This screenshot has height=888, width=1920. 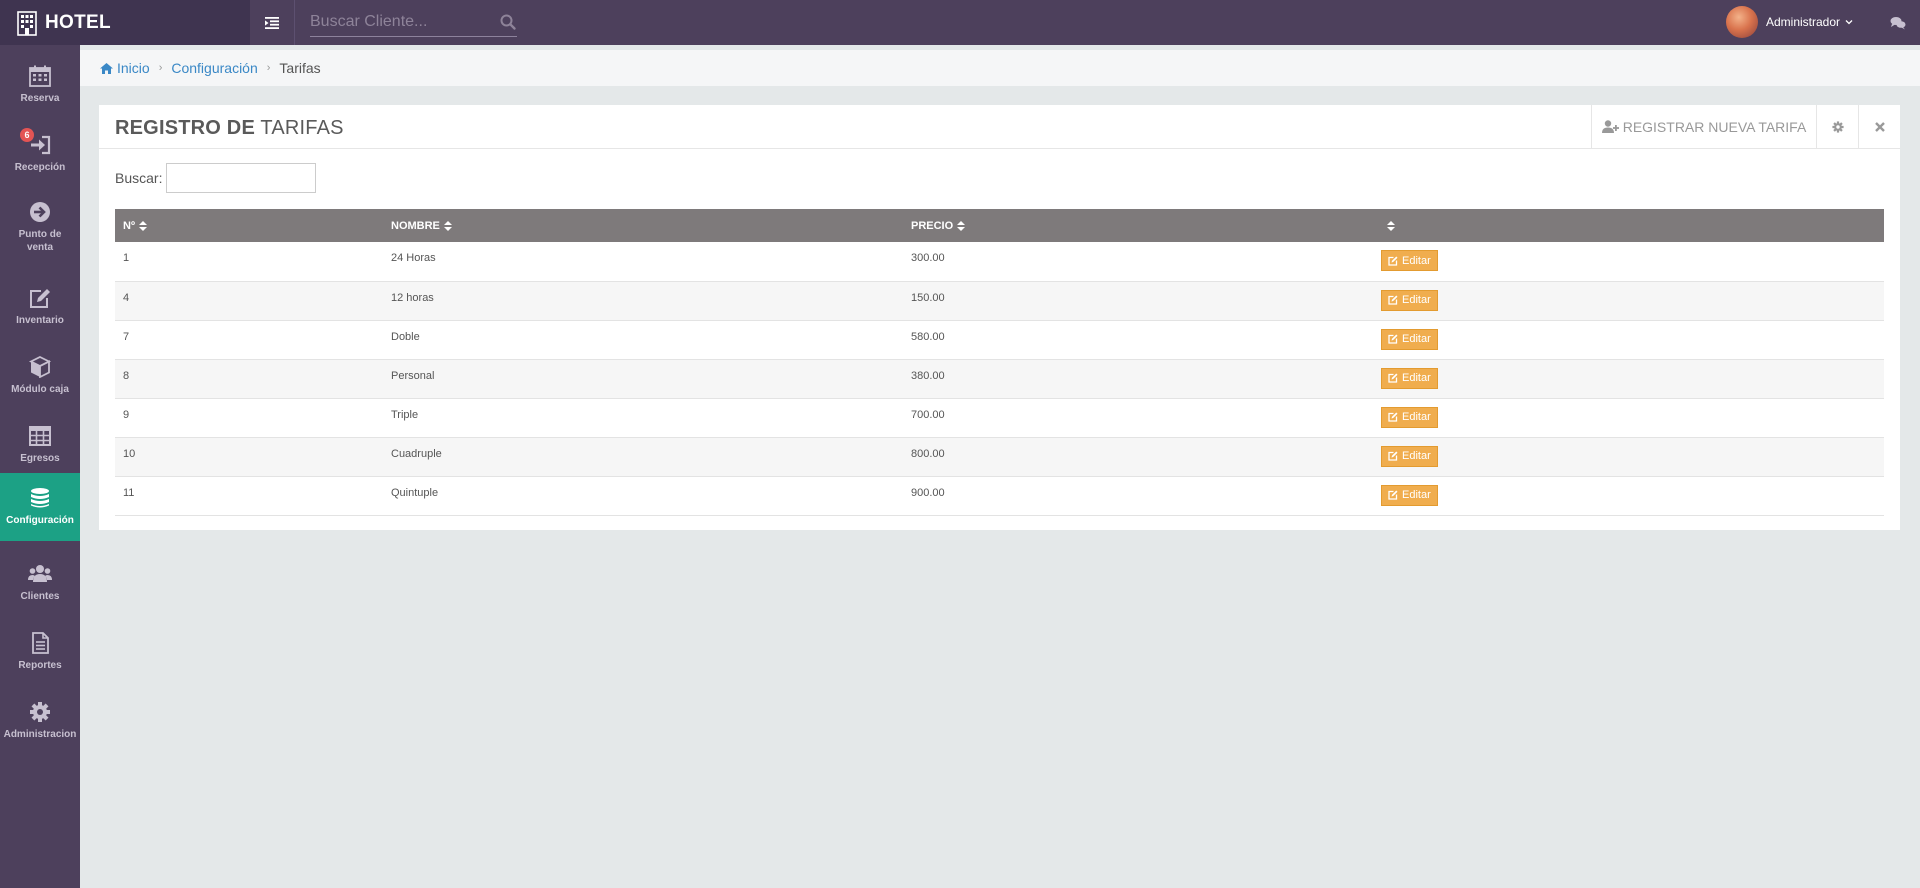 I want to click on sidebar-item-reportes: Reportes, so click(x=40, y=652).